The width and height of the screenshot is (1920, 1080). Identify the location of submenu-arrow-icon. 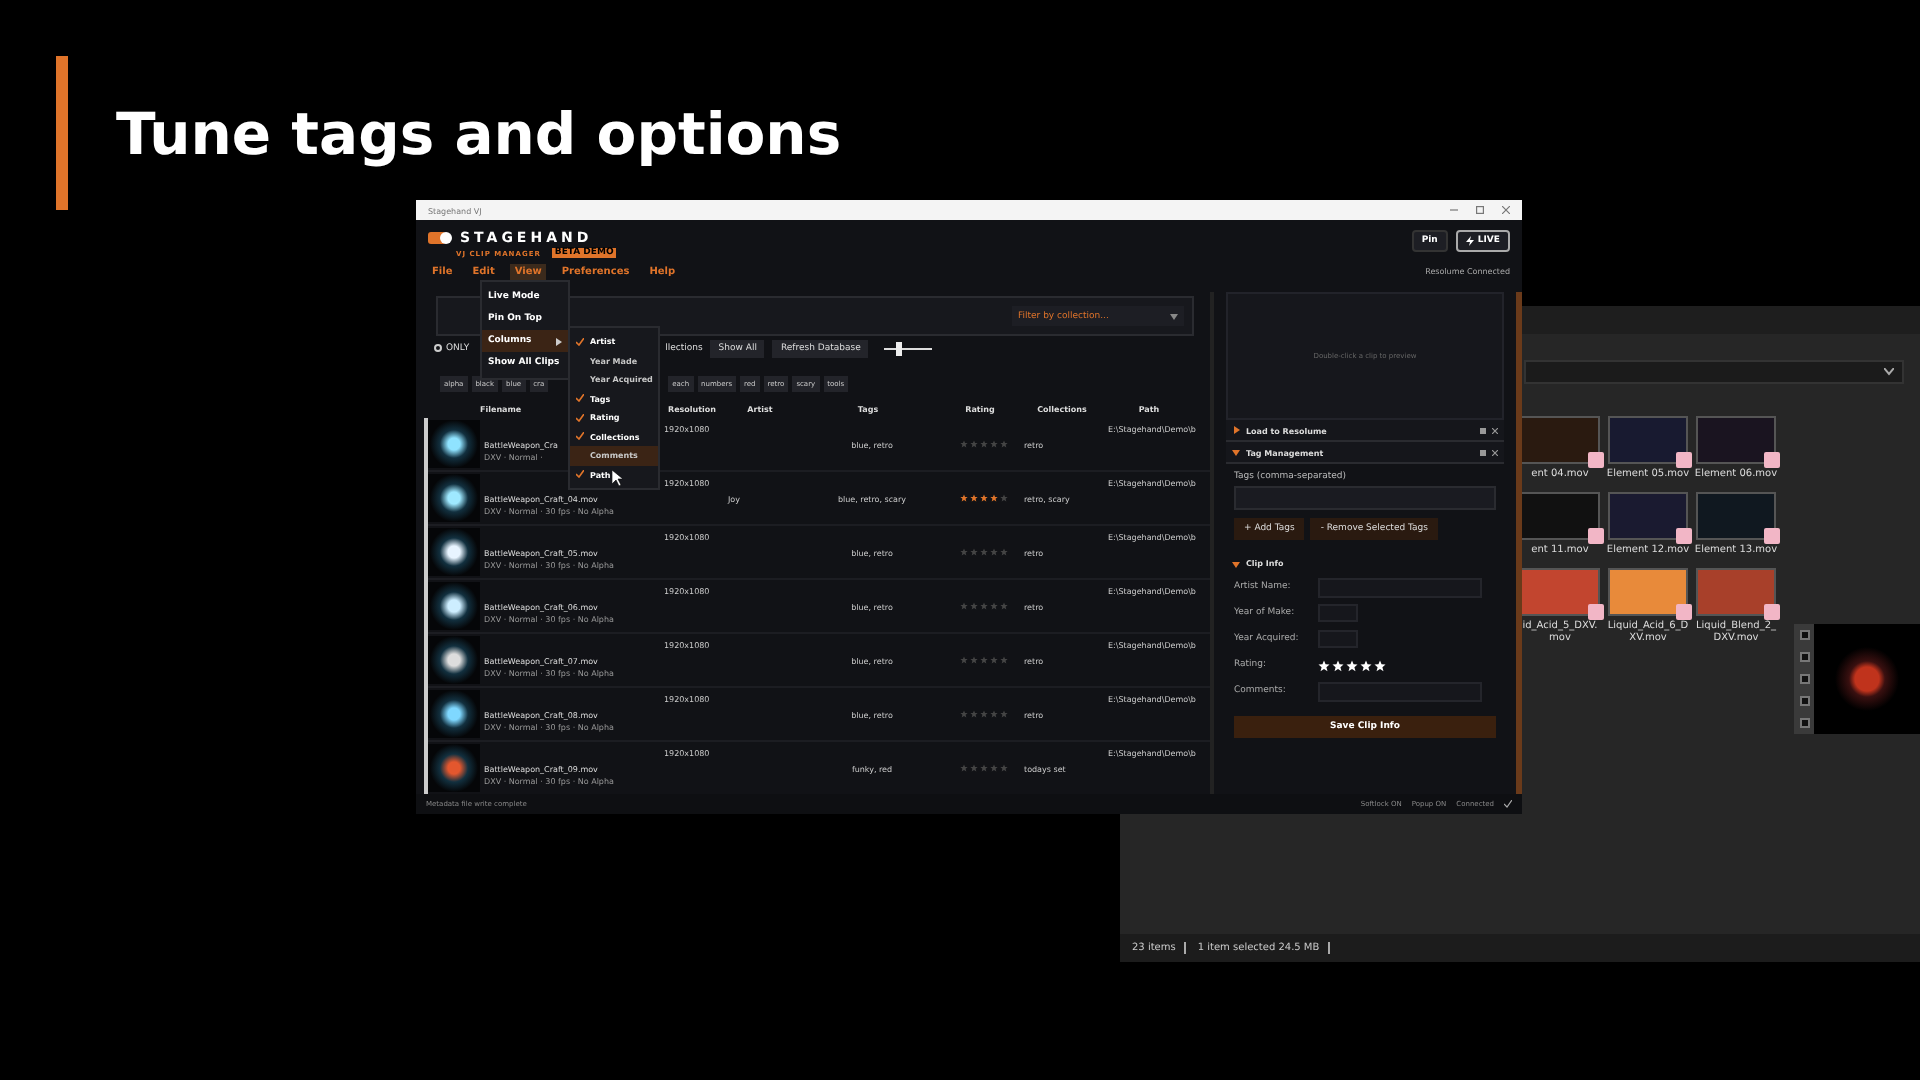
(559, 341).